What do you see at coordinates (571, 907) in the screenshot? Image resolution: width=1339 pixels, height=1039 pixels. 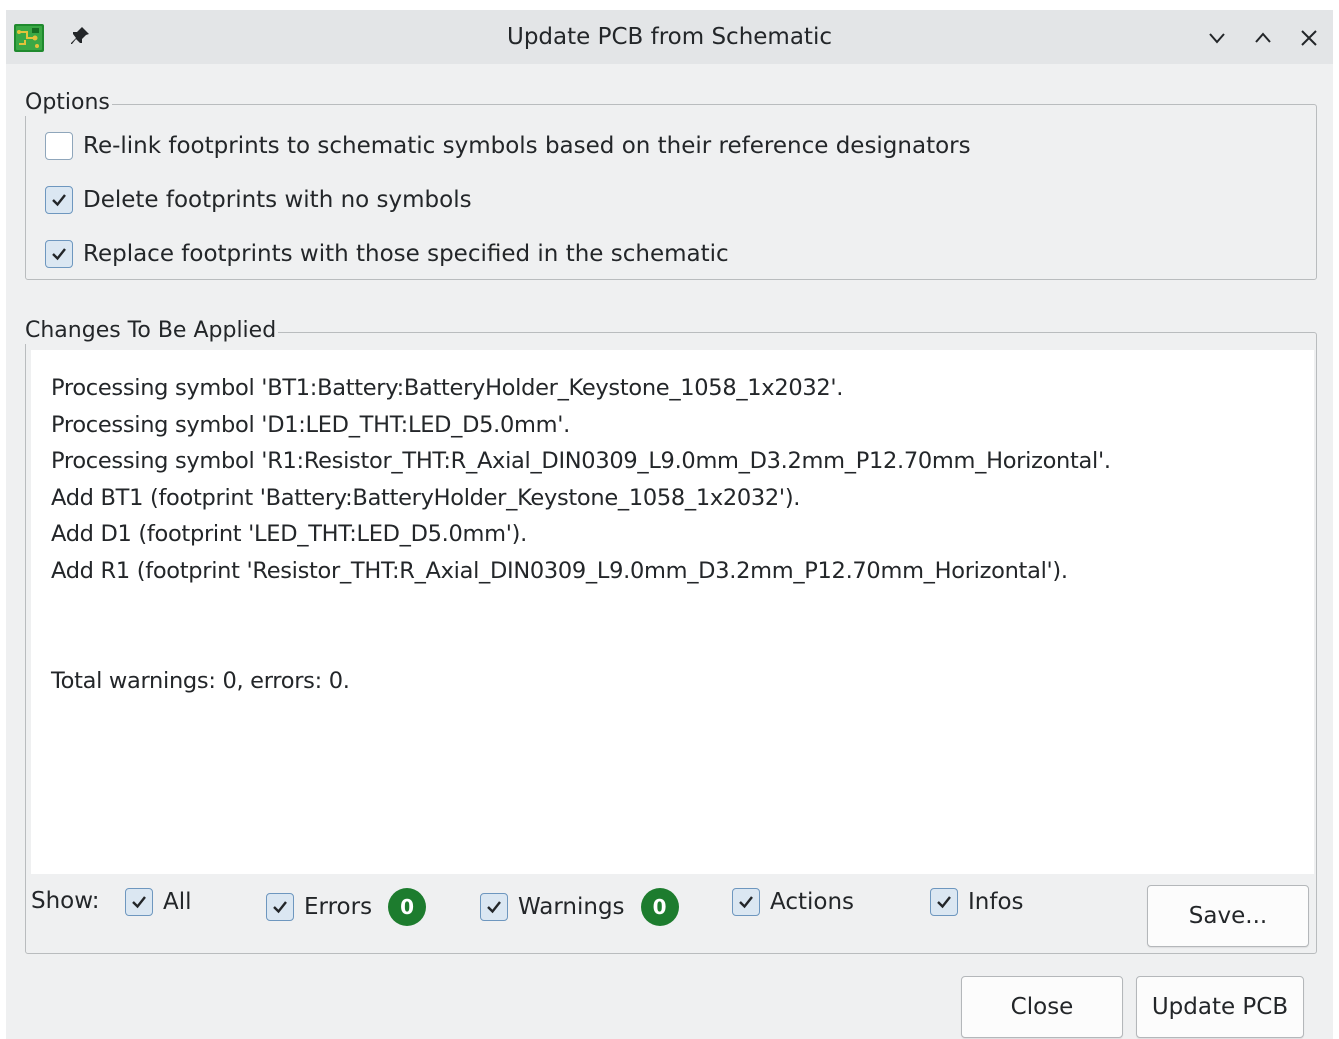 I see `filter-label: Warnings` at bounding box center [571, 907].